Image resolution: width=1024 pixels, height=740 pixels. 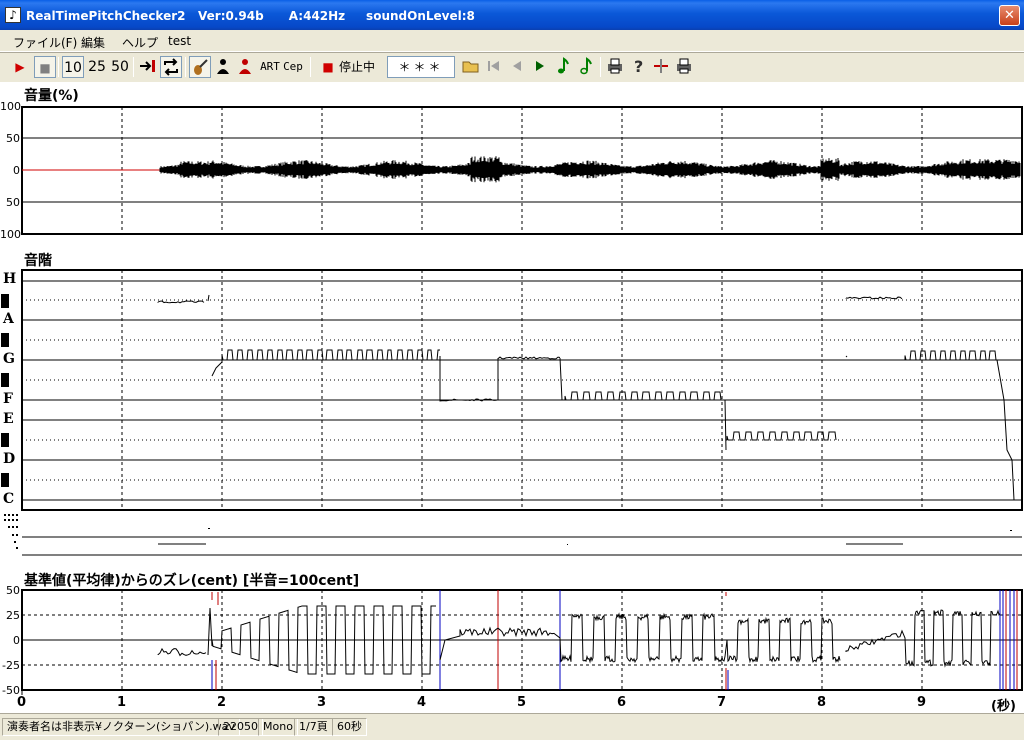 What do you see at coordinates (20, 67) in the screenshot?
I see `play-button: ▶` at bounding box center [20, 67].